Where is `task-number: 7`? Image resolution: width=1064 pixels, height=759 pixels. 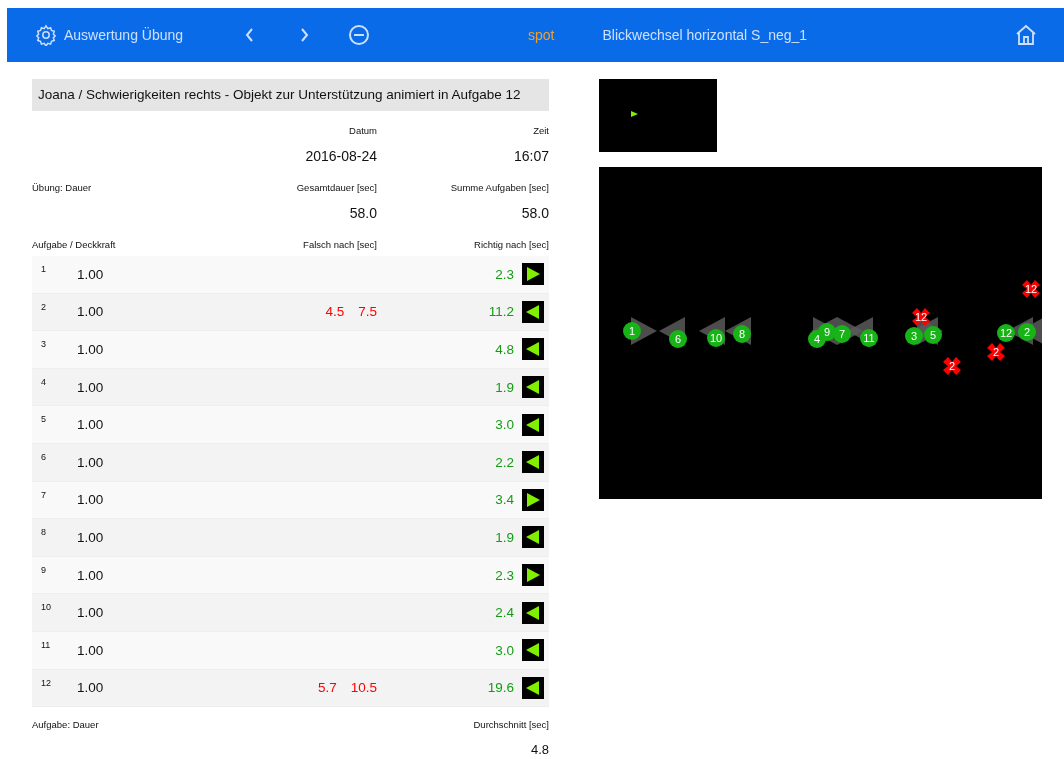 task-number: 7 is located at coordinates (43, 494).